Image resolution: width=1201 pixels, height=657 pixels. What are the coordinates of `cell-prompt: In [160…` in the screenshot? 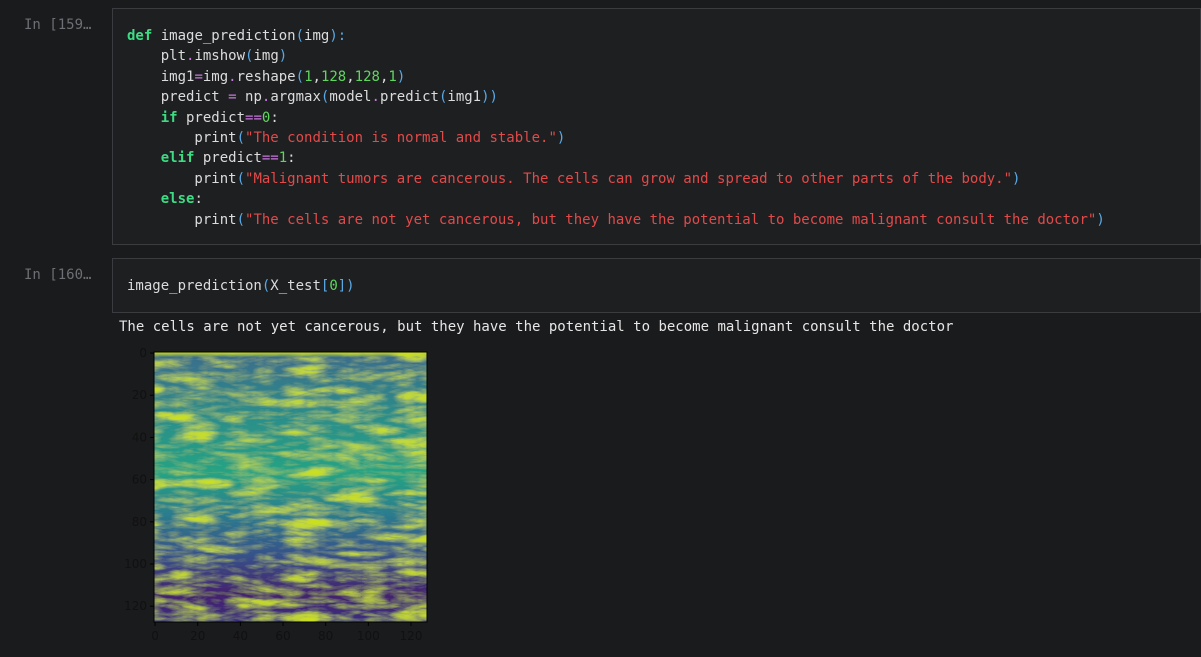 It's located at (58, 275).